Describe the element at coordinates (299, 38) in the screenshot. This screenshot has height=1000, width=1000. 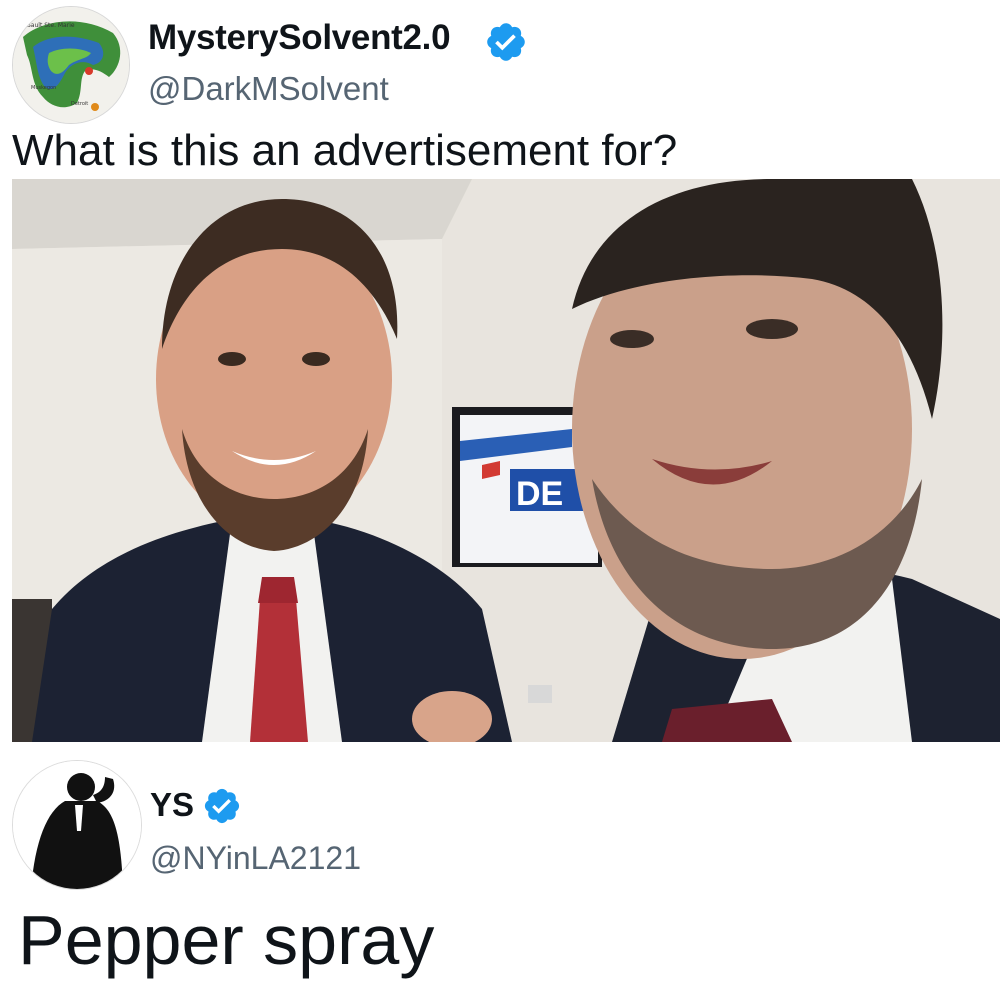
I see `author-name: MysterySolvent2.0` at that location.